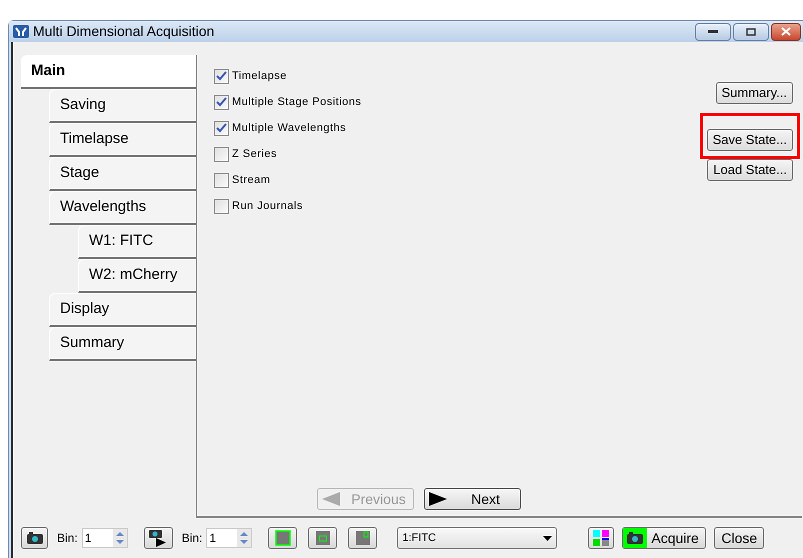 The image size is (803, 558). Describe the element at coordinates (472, 499) in the screenshot. I see `next-button: Next` at that location.